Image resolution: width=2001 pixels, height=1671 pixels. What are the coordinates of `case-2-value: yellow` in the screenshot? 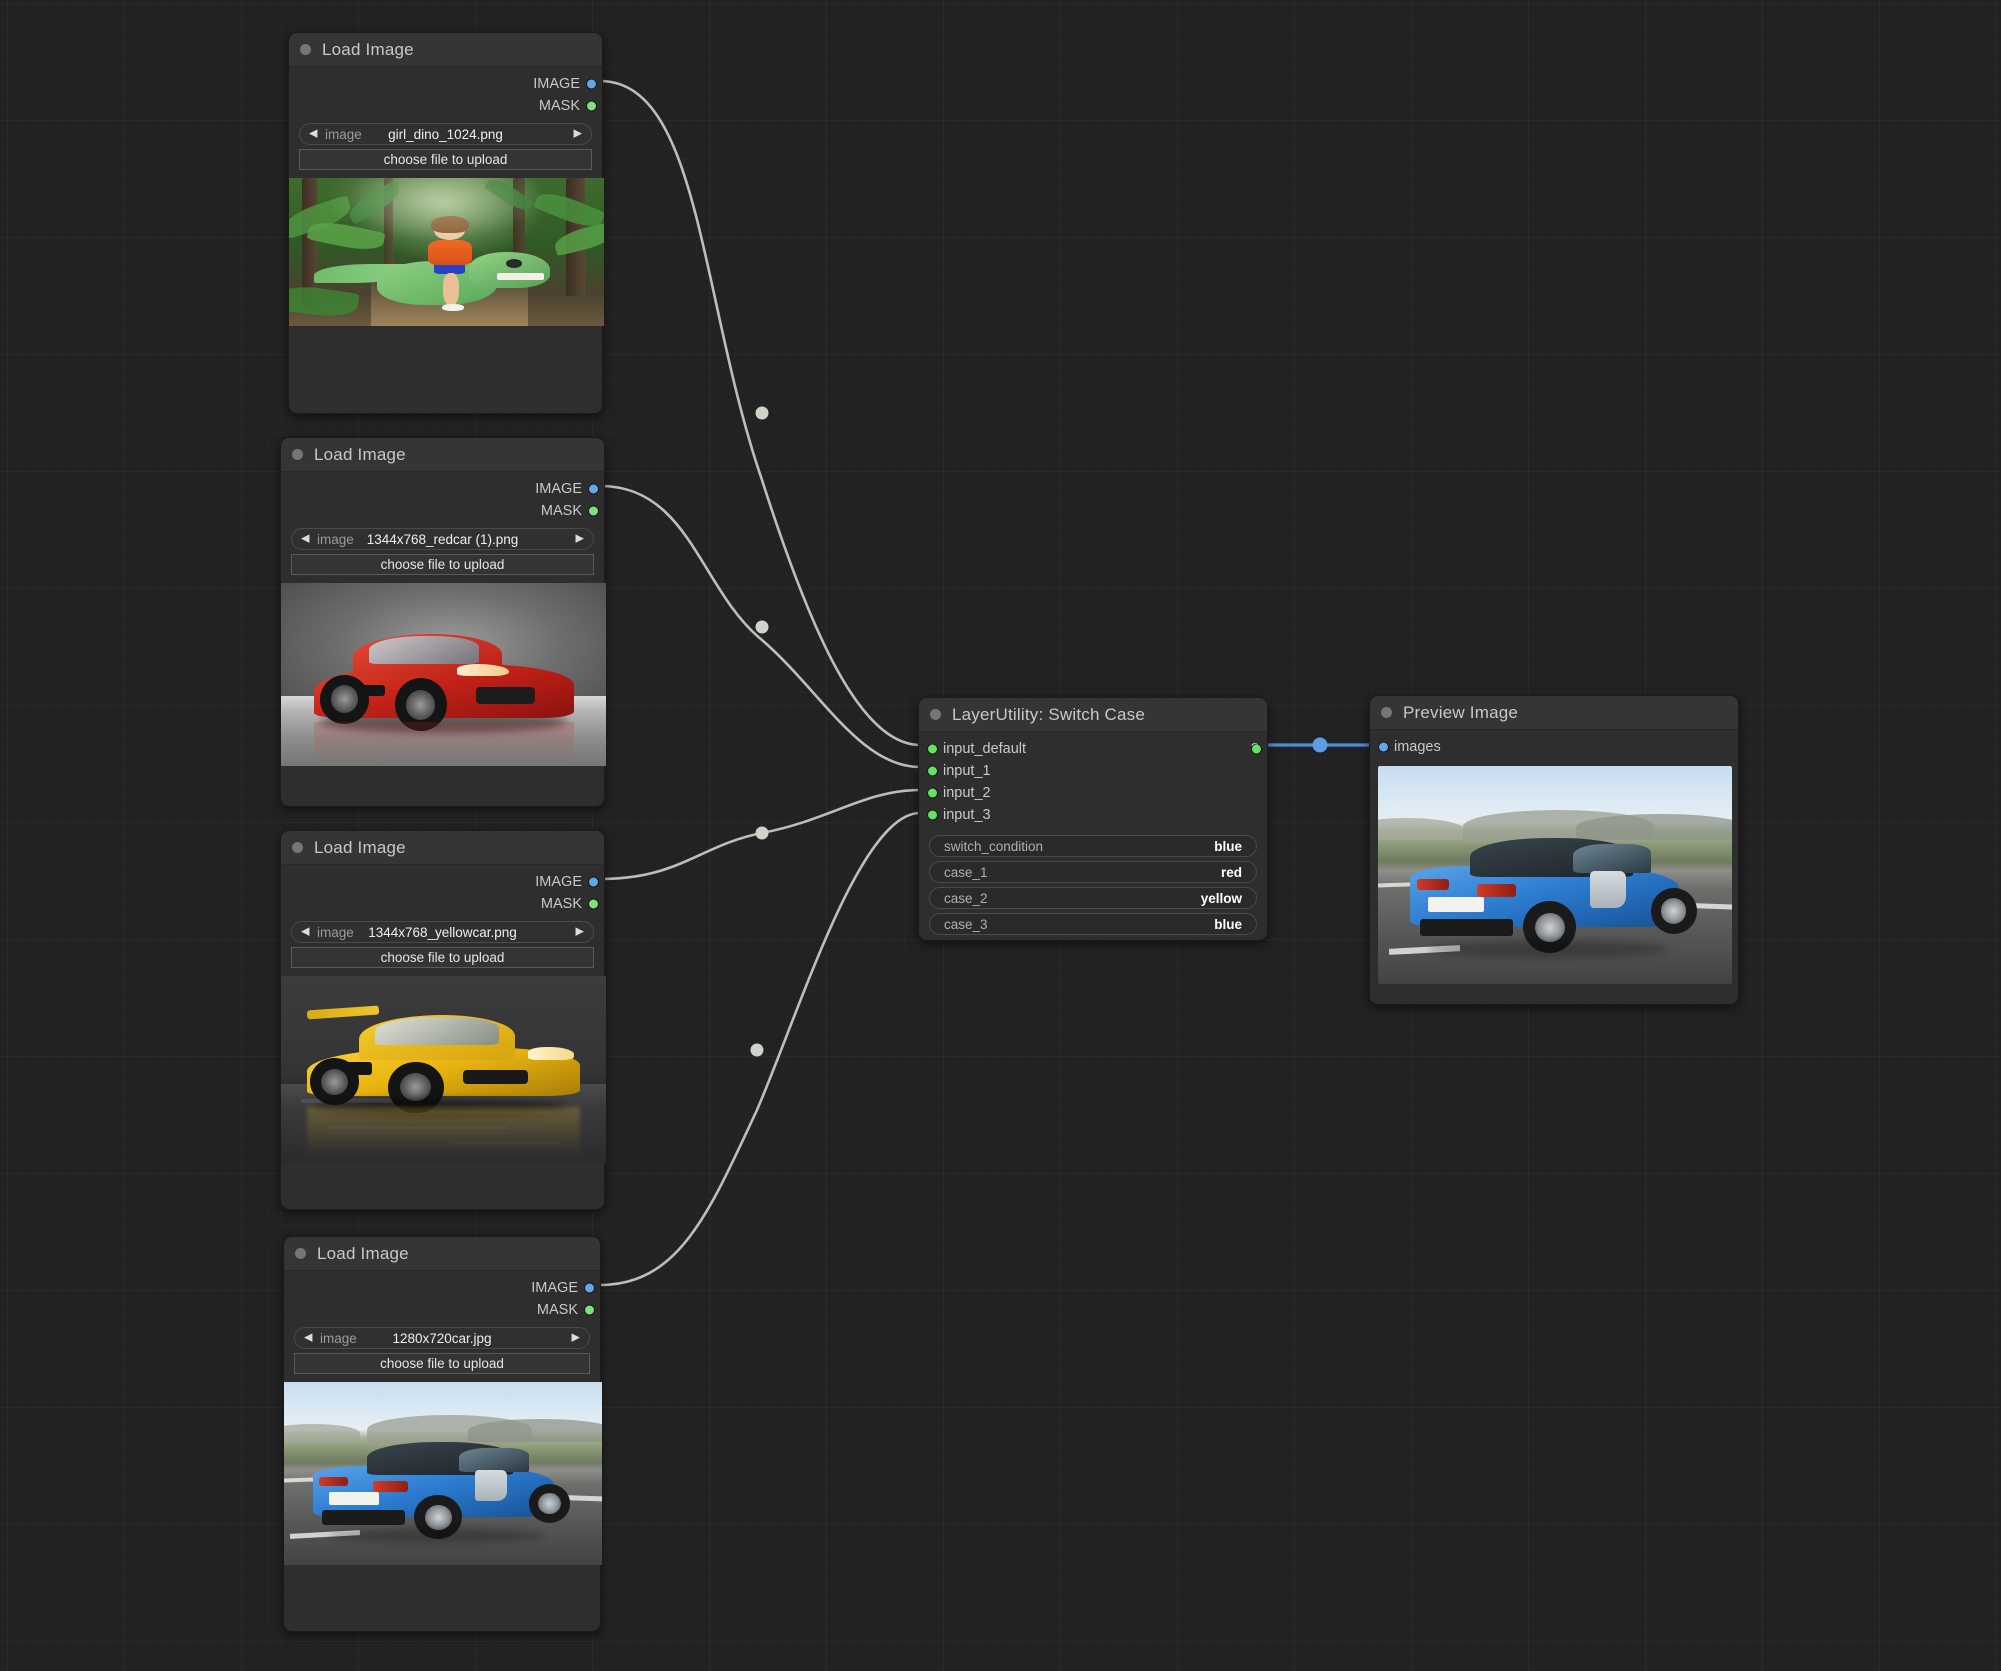 It's located at (1221, 898).